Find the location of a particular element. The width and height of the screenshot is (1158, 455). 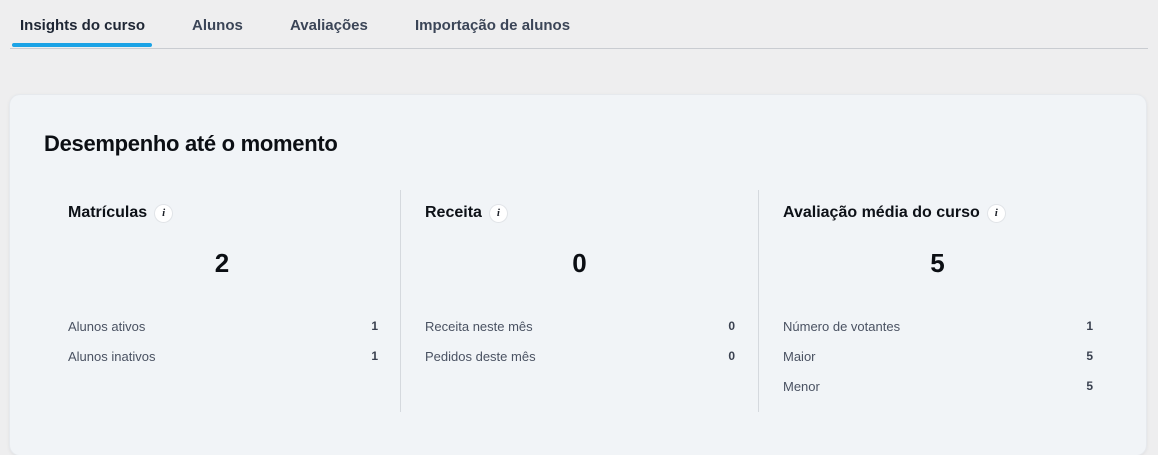

revenue-header: Receita i is located at coordinates (466, 213).